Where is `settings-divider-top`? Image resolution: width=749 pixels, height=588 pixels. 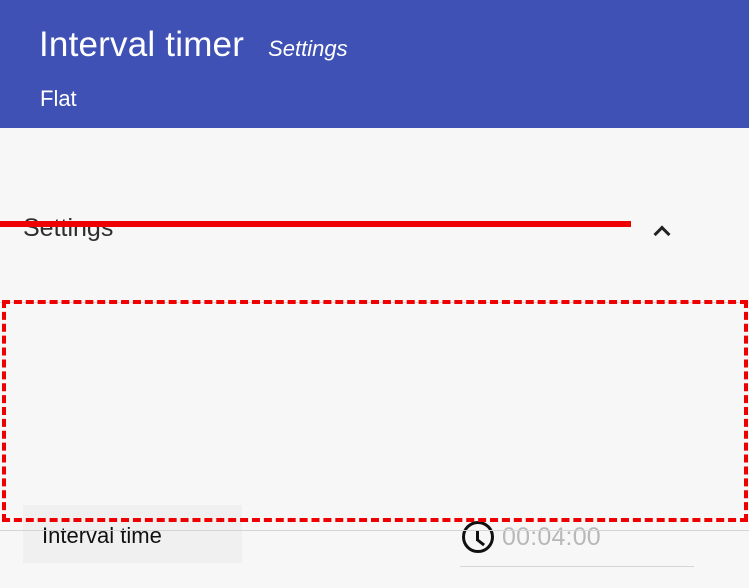 settings-divider-top is located at coordinates (374, 302).